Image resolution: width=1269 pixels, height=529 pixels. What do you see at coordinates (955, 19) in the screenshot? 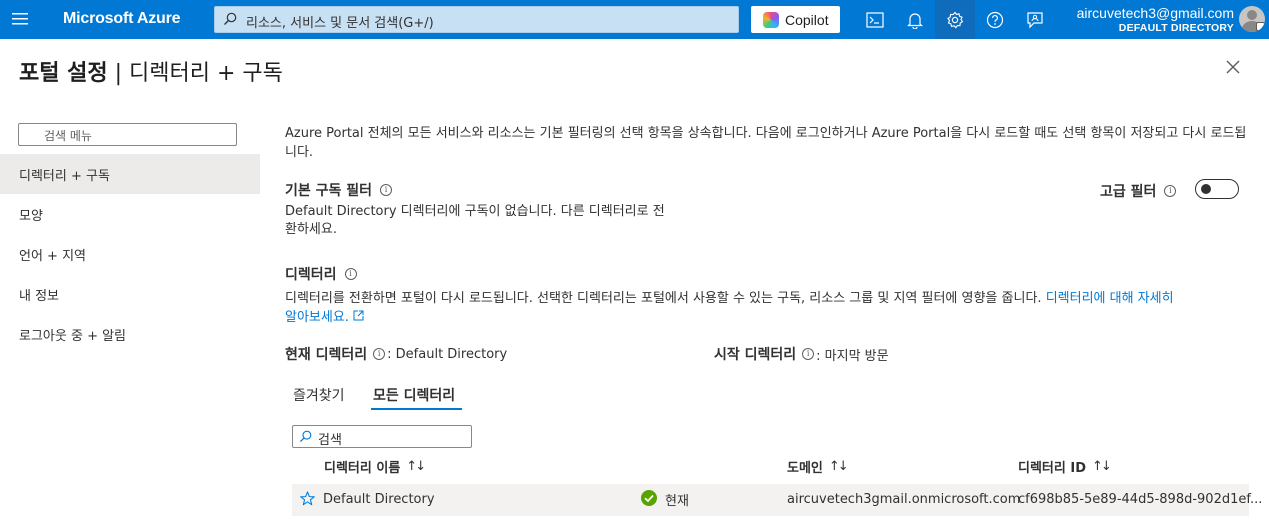
I see `settings-gear-icon` at bounding box center [955, 19].